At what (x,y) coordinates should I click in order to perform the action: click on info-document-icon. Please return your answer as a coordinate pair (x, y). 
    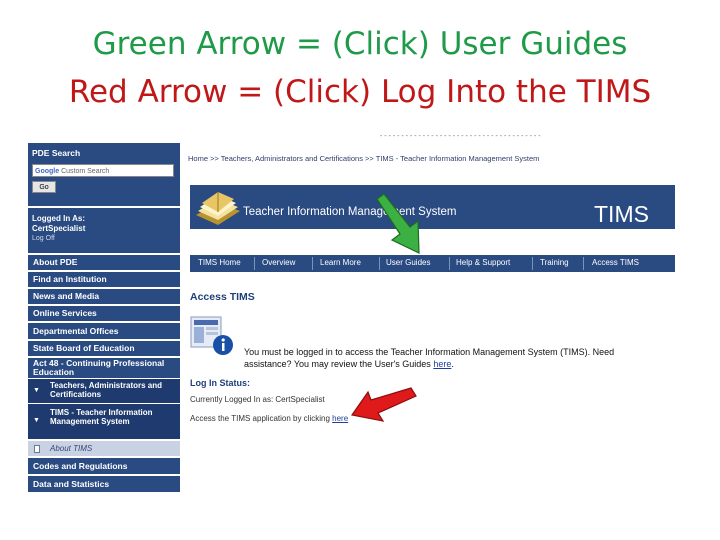
    Looking at the image, I should click on (211, 335).